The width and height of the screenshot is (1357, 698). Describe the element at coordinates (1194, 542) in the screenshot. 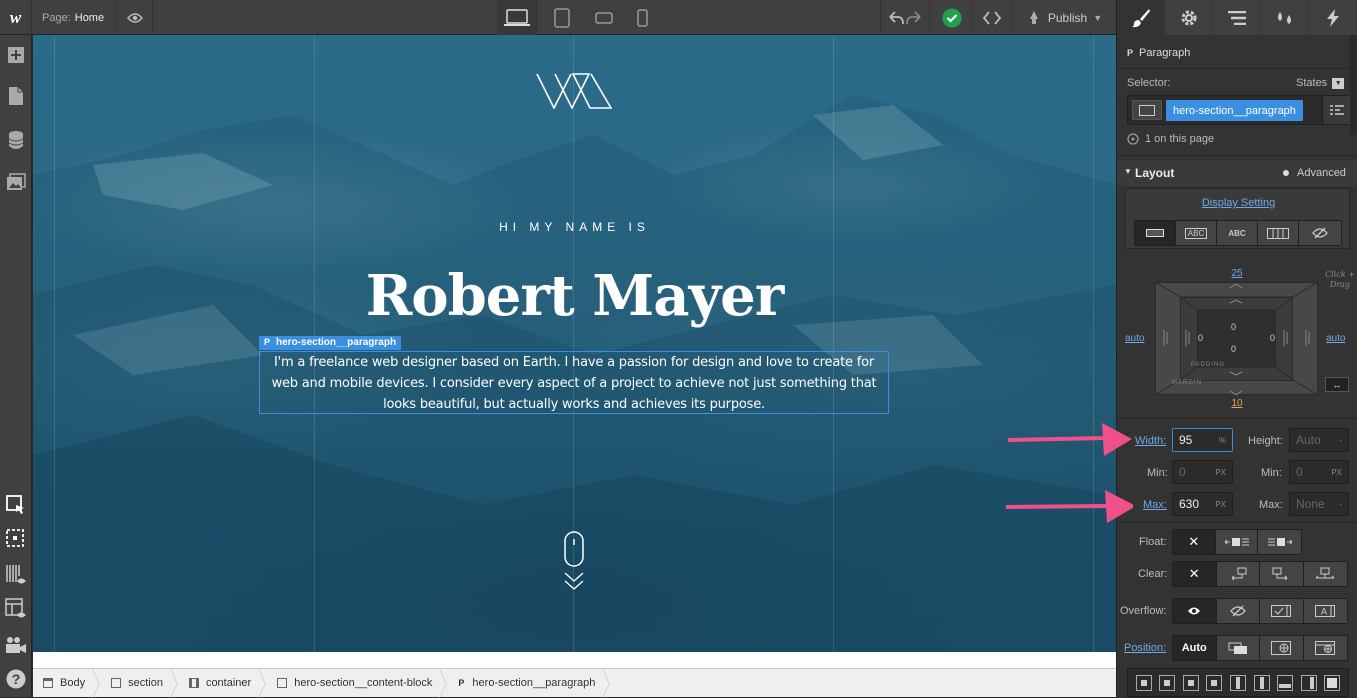

I see `float-none-option: ✕` at that location.